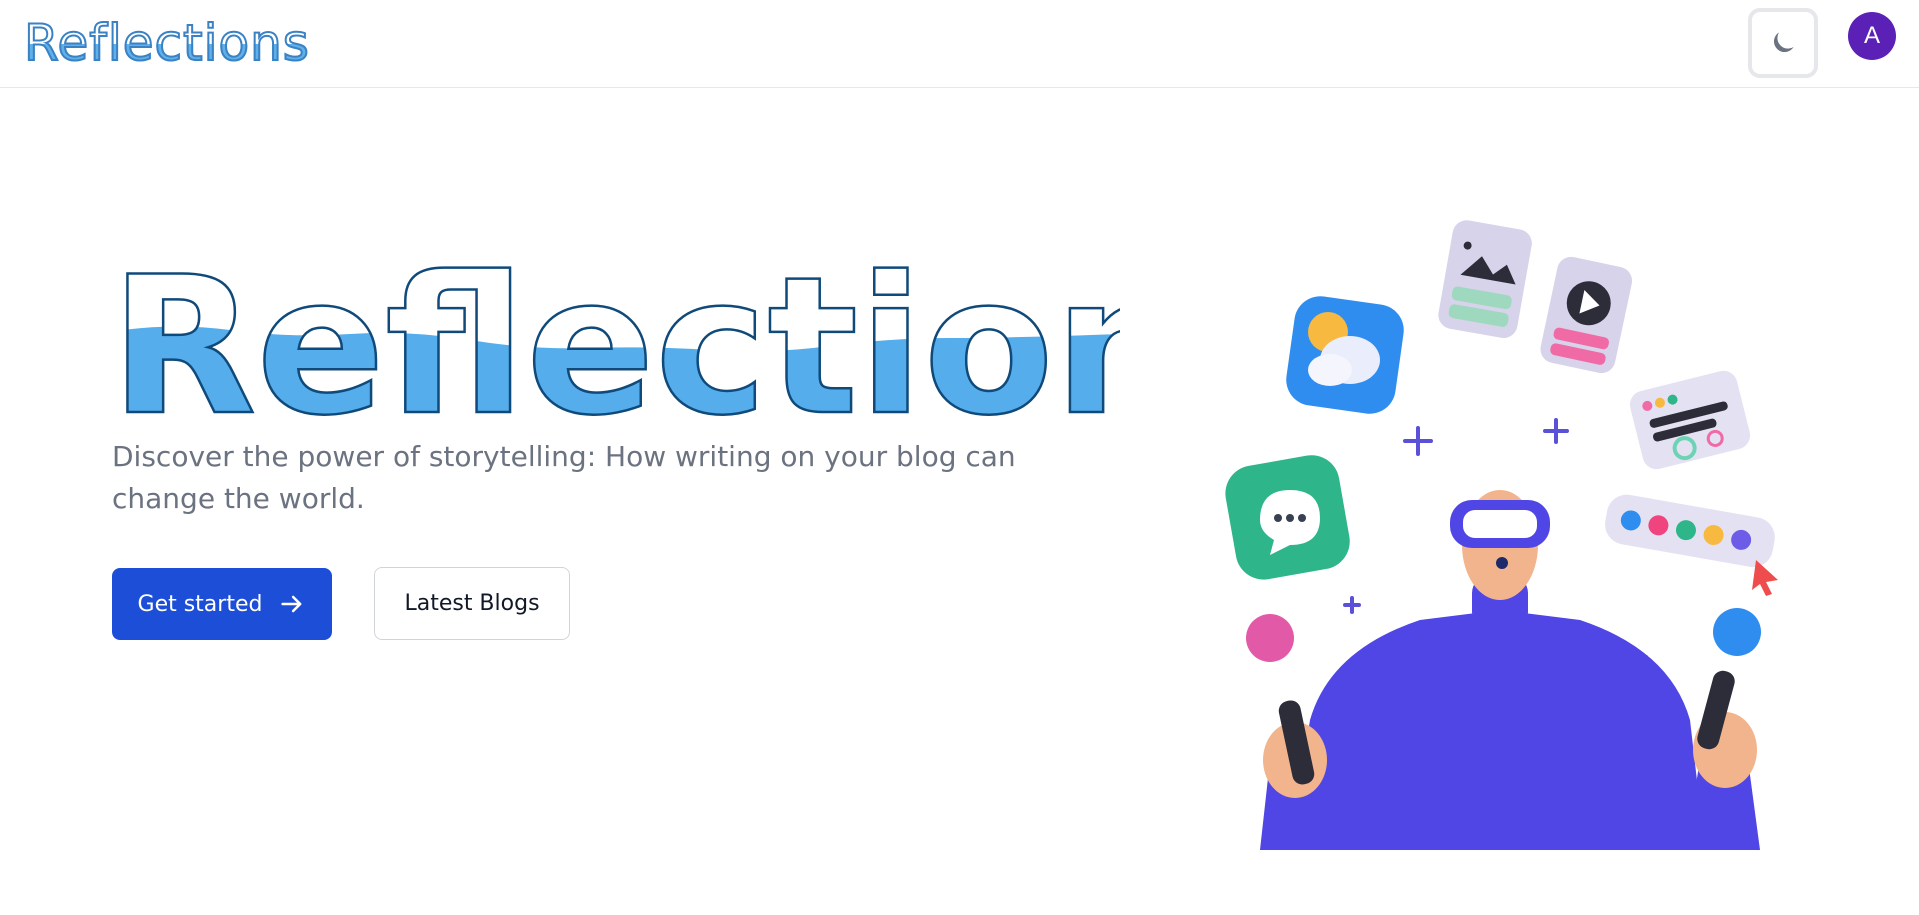 The image size is (1919, 915). What do you see at coordinates (1287, 517) in the screenshot?
I see `chat-app-icon` at bounding box center [1287, 517].